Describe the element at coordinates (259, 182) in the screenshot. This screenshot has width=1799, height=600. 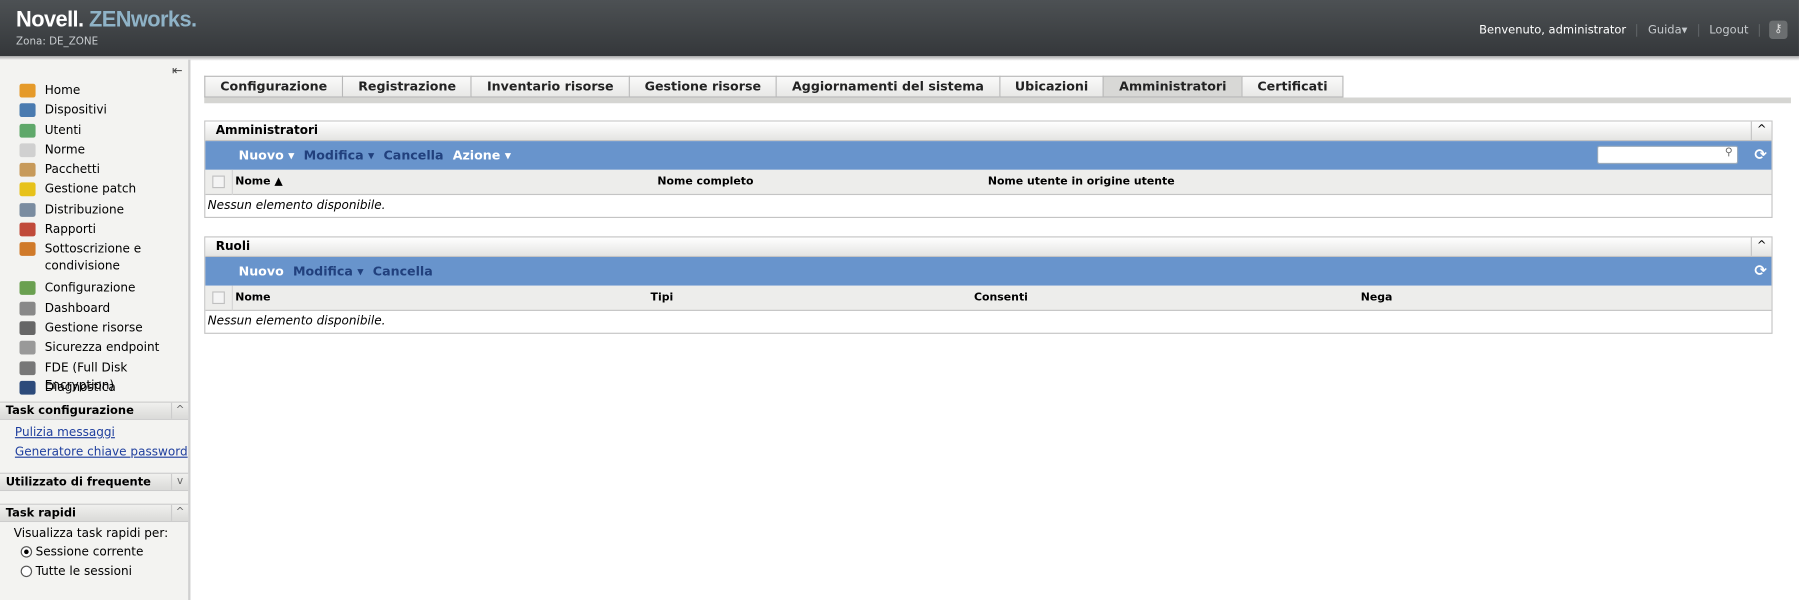
I see `col-nome: Nome ▲` at that location.